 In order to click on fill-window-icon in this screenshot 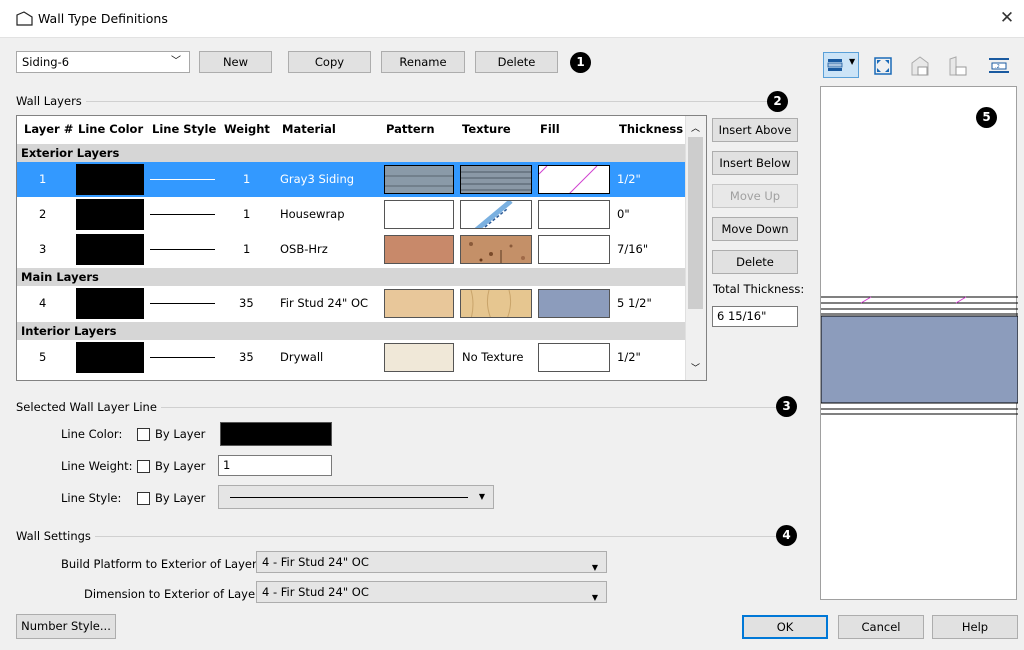, I will do `click(883, 66)`.